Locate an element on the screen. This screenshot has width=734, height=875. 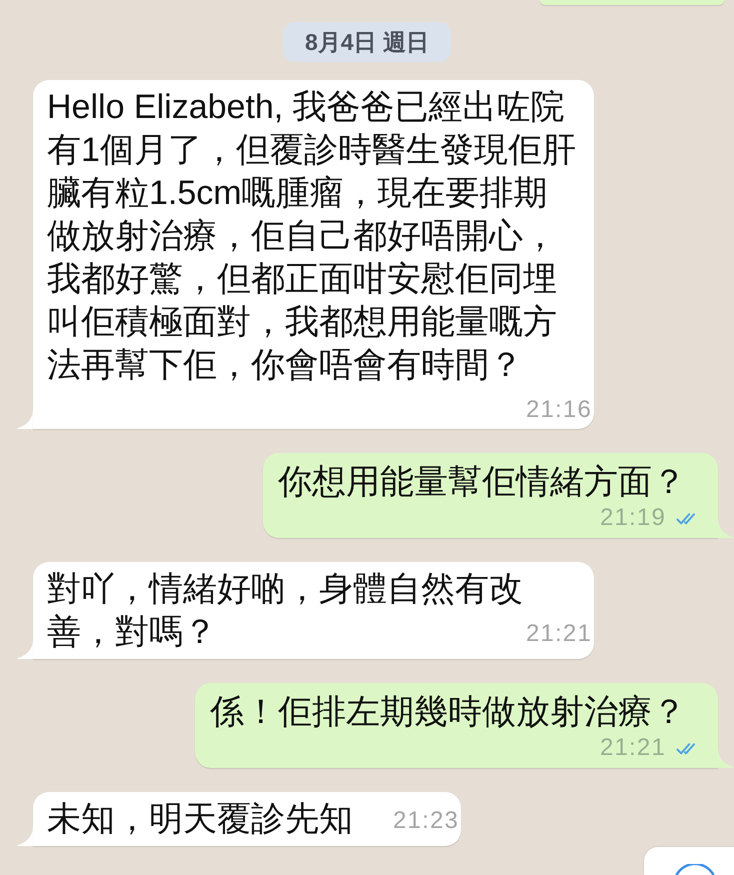
message-time: 21:16 is located at coordinates (559, 410).